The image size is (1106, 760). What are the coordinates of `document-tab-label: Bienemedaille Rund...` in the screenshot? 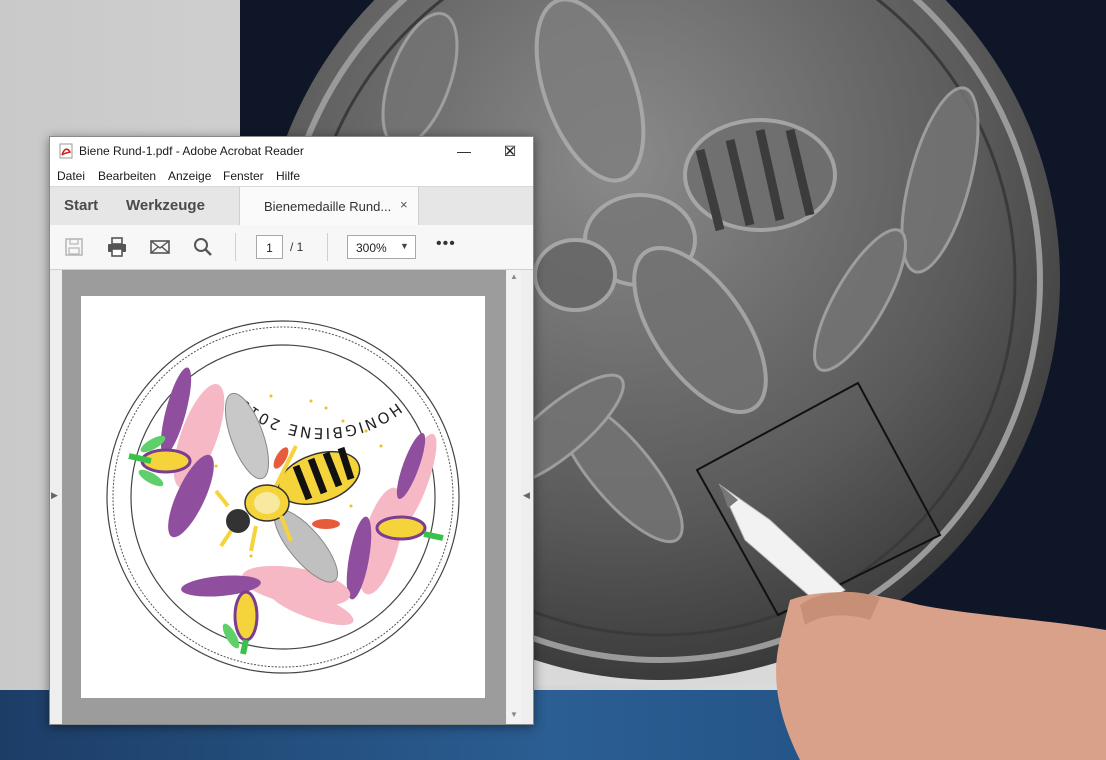 It's located at (328, 206).